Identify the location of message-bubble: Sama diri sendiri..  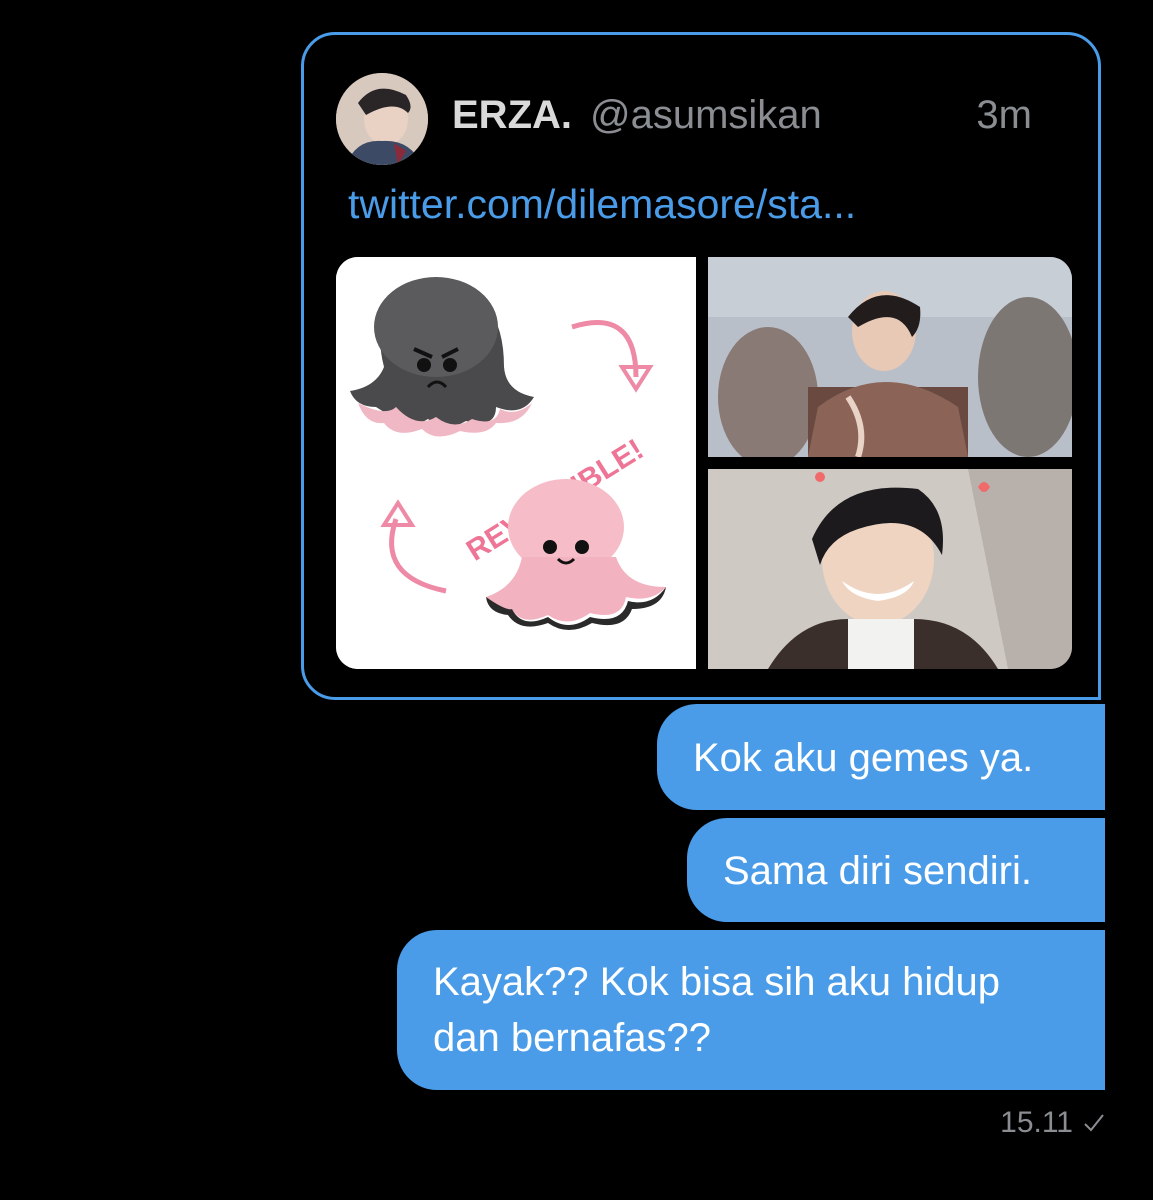
(896, 870).